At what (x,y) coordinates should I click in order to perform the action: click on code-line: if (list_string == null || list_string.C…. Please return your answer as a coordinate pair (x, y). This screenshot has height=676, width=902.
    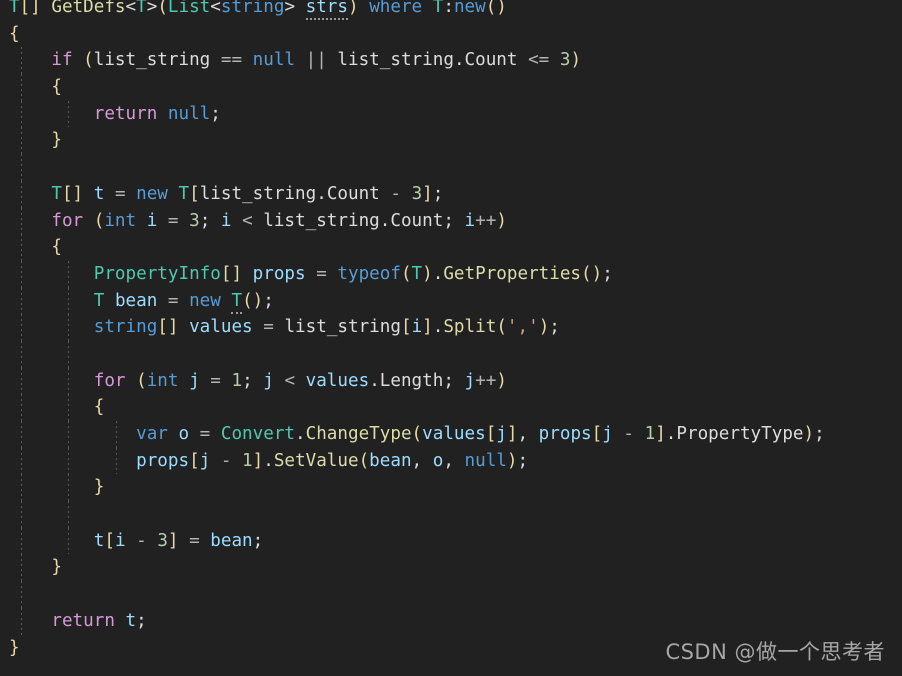
    Looking at the image, I should click on (451, 61).